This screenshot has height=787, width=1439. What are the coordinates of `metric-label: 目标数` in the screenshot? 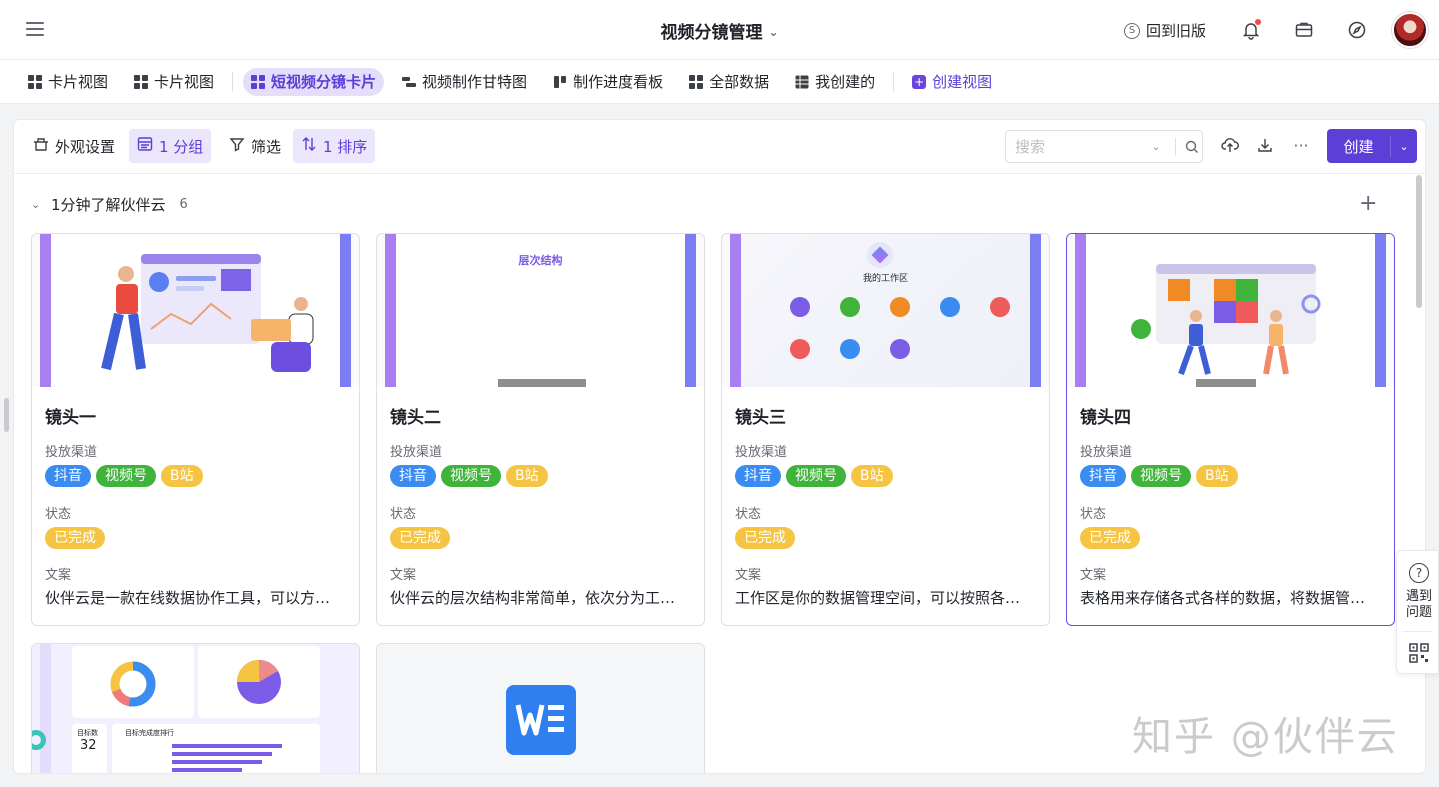 It's located at (87, 733).